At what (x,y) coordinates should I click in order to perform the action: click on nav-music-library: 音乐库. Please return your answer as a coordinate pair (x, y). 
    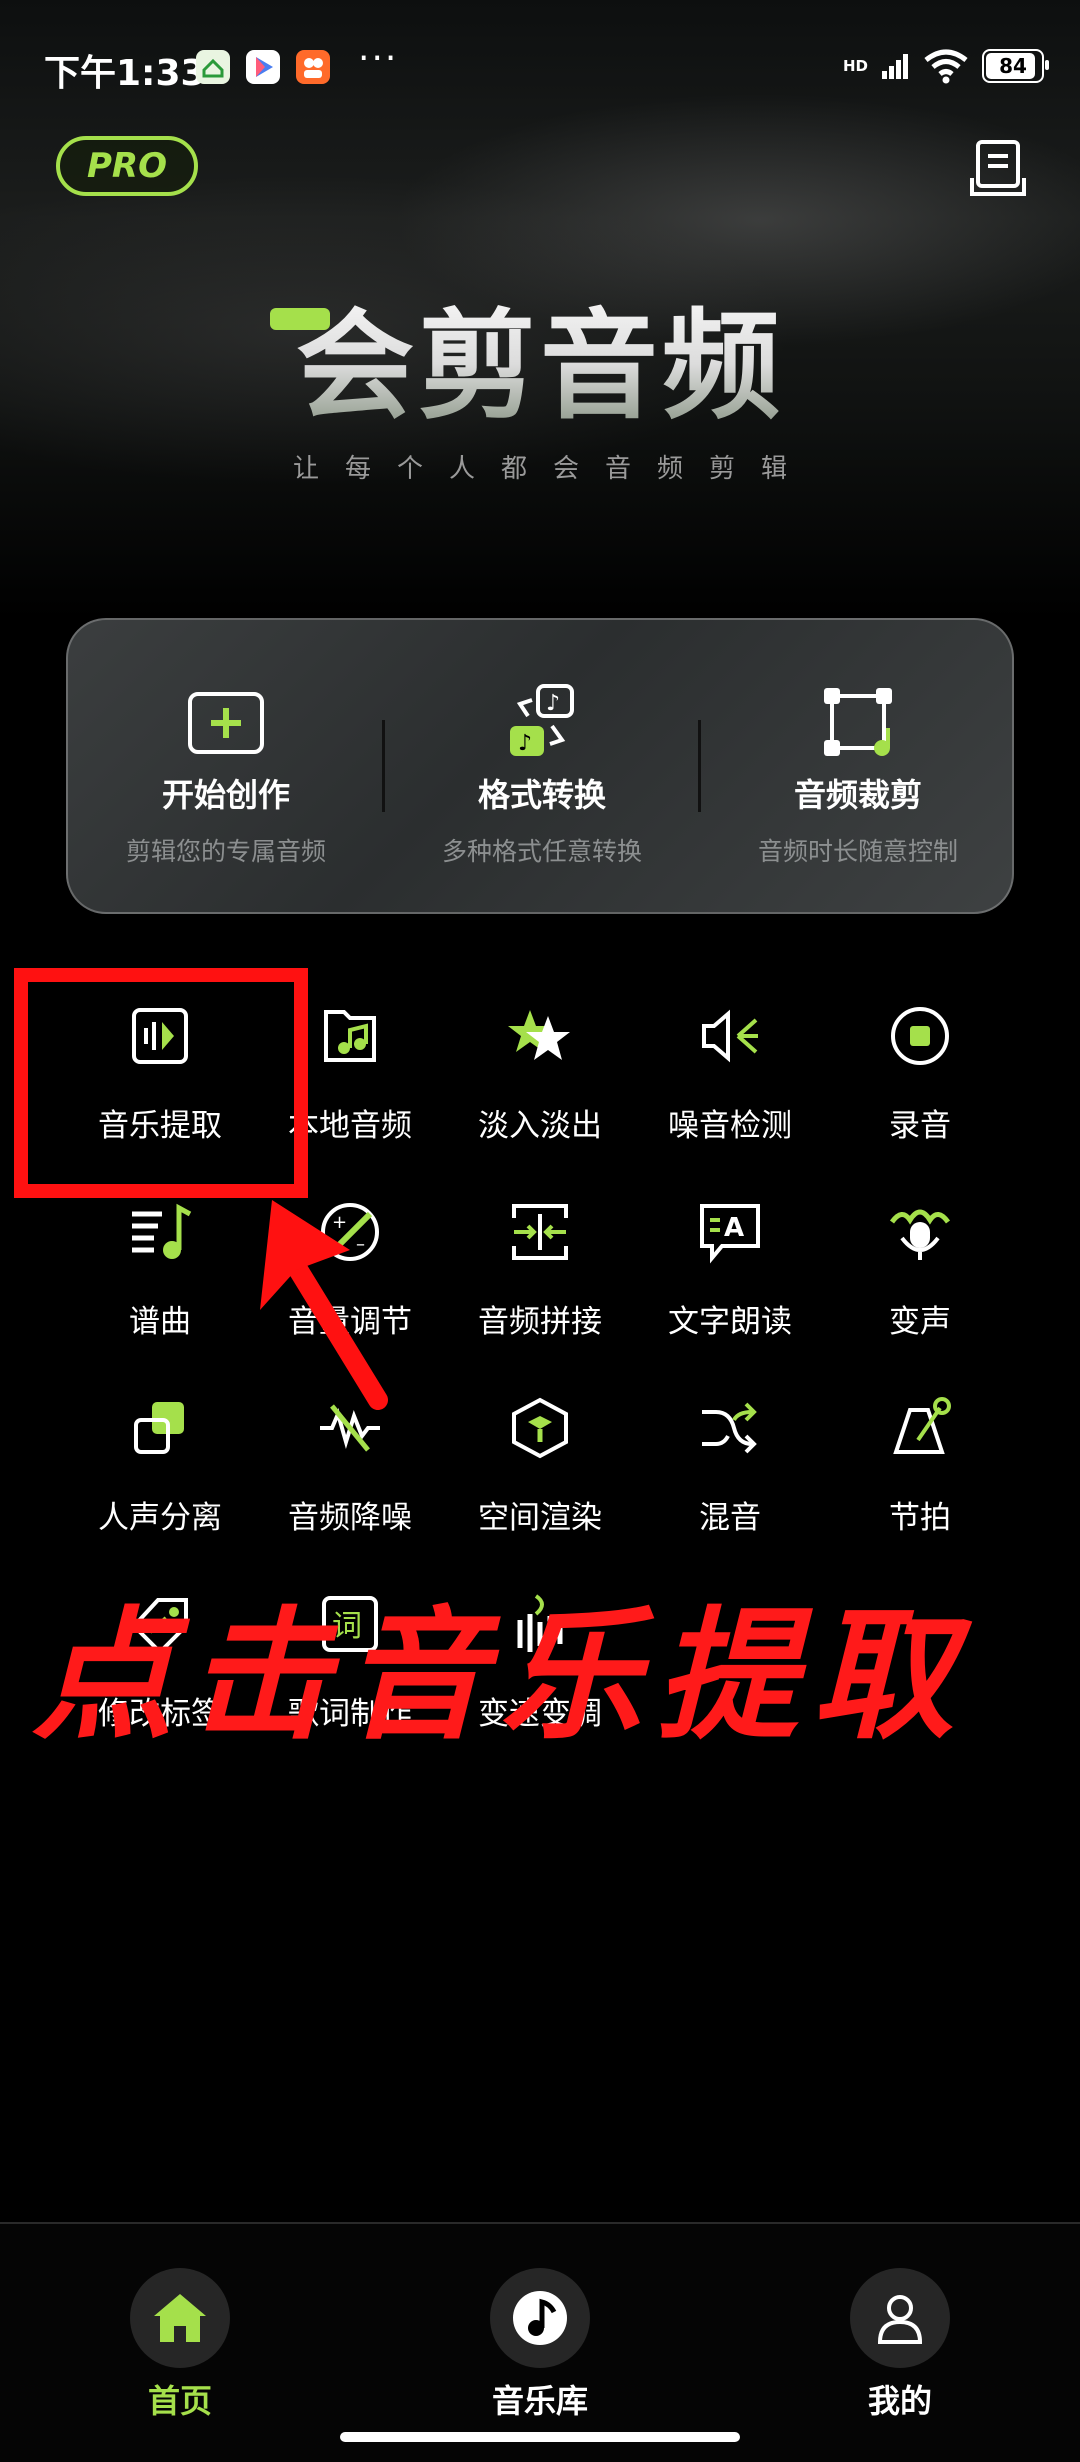
    Looking at the image, I should click on (540, 2332).